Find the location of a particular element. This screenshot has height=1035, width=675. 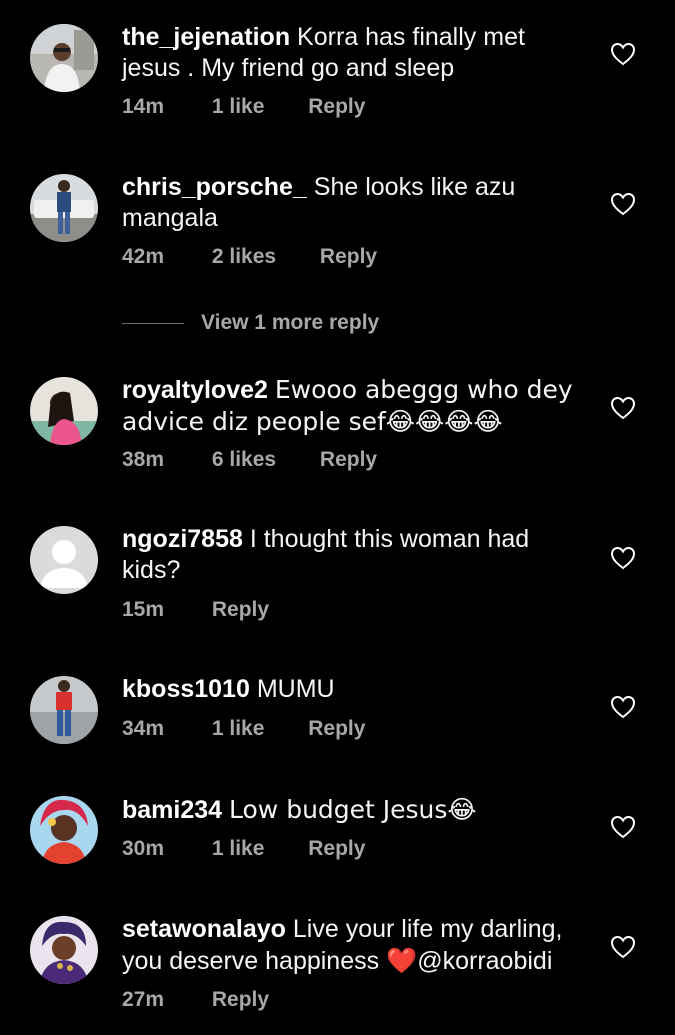

comment-body: Low budget Jesus😂 is located at coordinates (353, 809).